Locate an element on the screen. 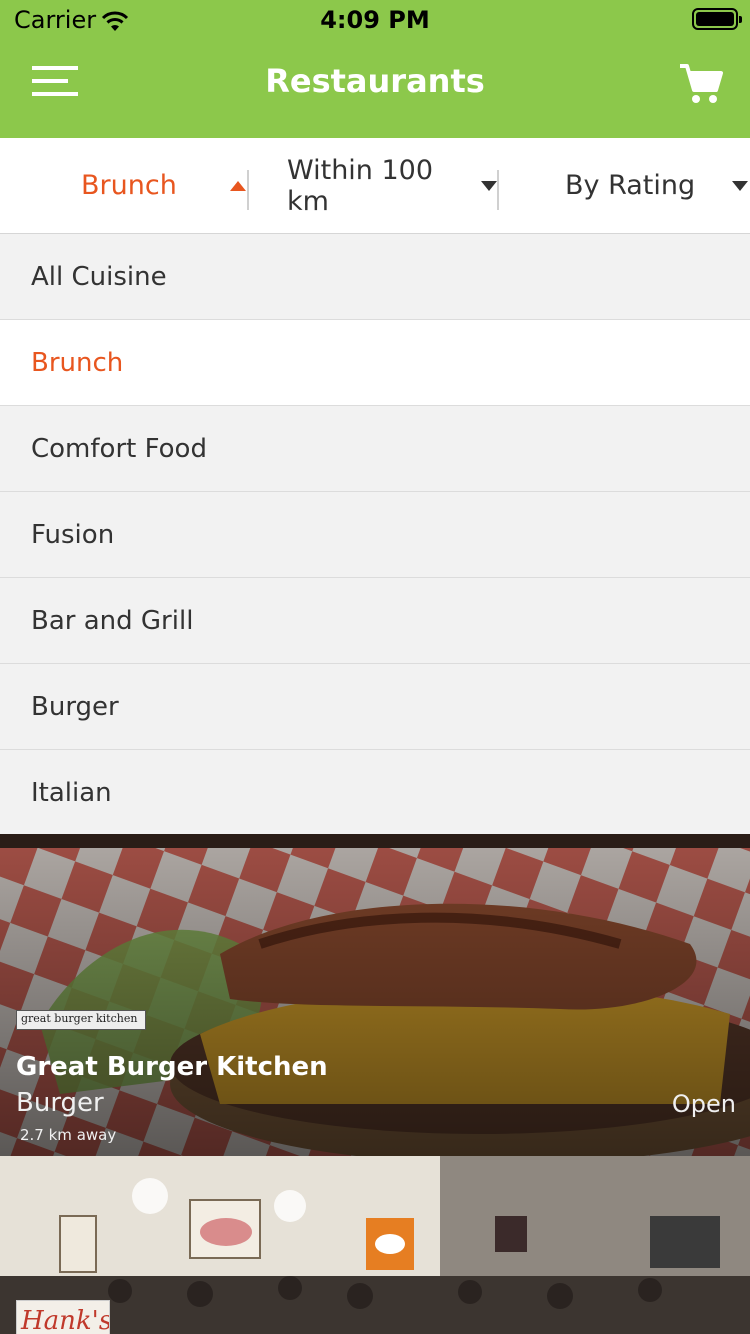 Image resolution: width=750 pixels, height=1334 pixels. restaurant-photo-interior is located at coordinates (375, 1245).